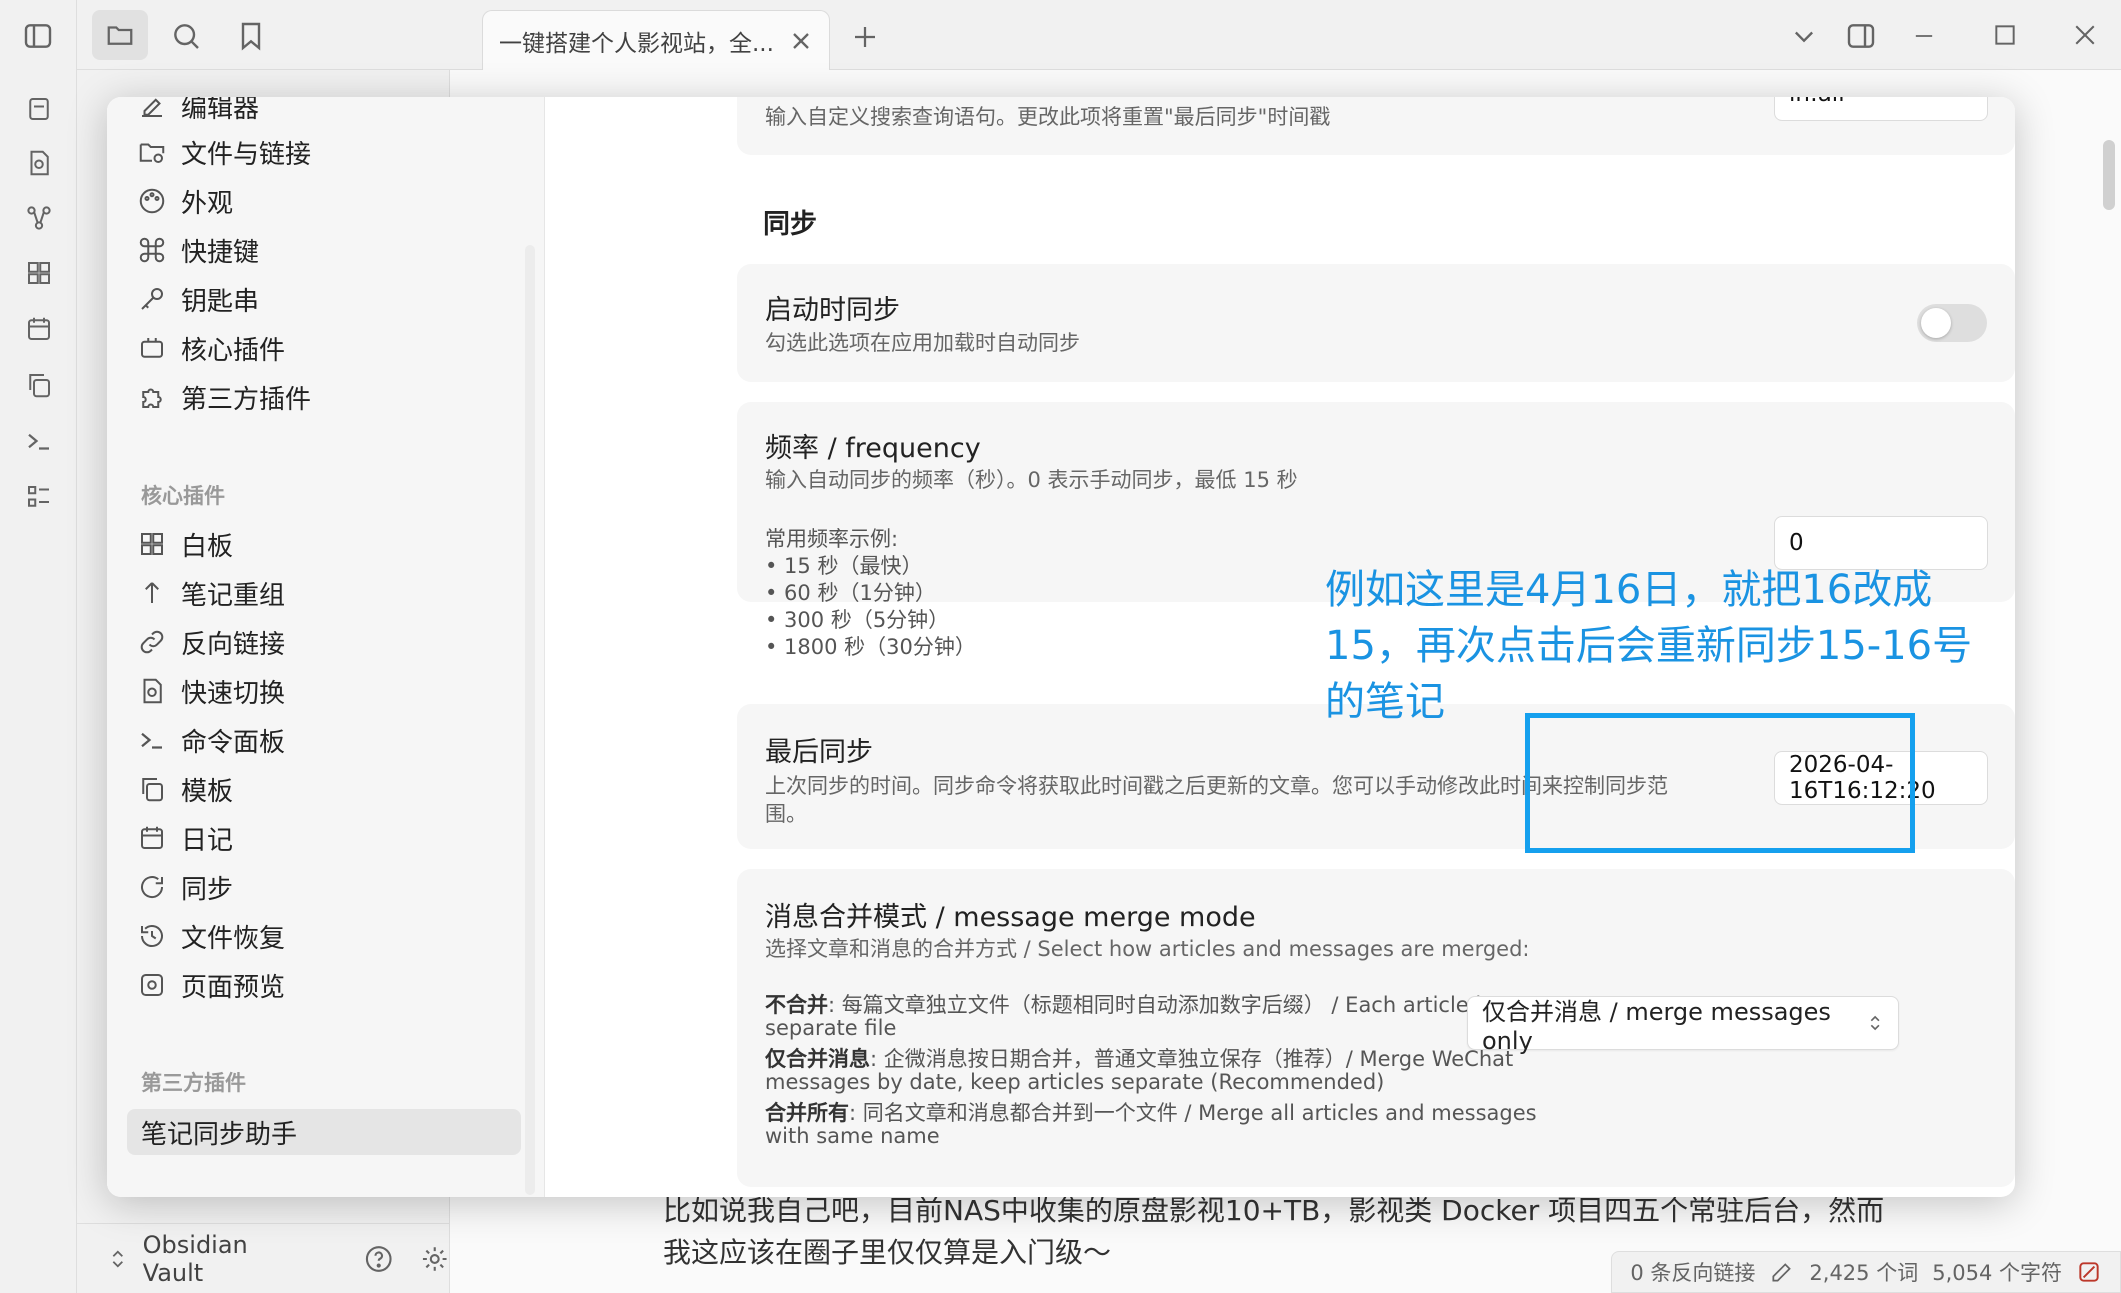 The height and width of the screenshot is (1293, 2121). I want to click on option-label: 不合并, so click(796, 1005).